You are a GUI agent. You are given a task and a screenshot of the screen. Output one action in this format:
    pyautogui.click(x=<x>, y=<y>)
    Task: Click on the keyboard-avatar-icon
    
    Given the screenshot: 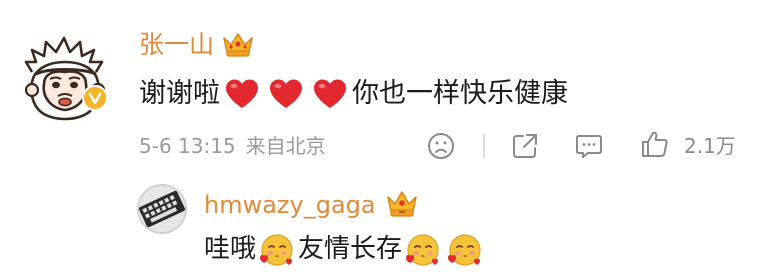 What is the action you would take?
    pyautogui.click(x=162, y=209)
    